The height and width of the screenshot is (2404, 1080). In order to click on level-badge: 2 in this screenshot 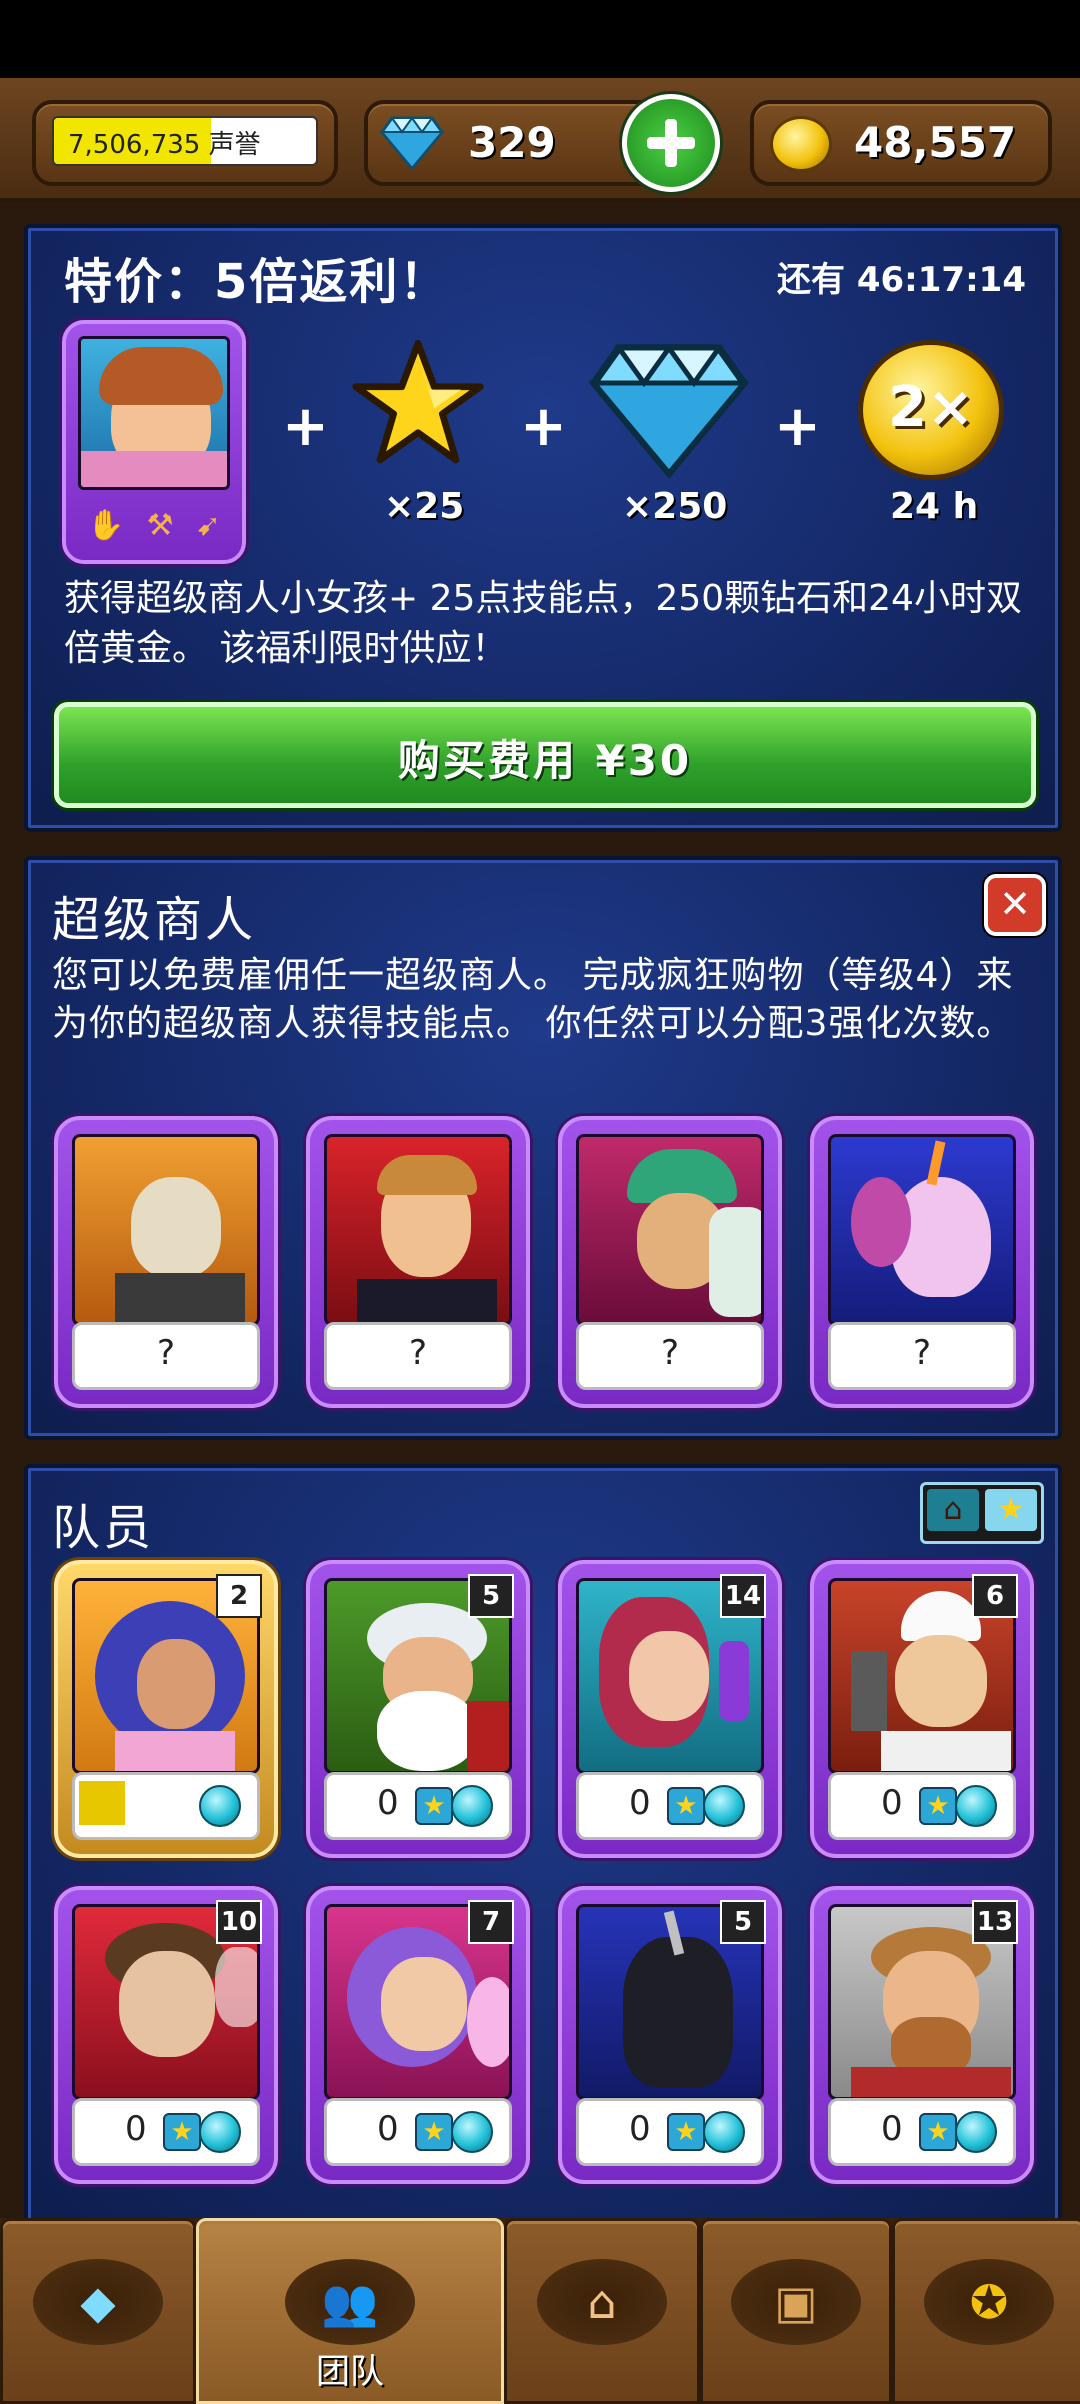, I will do `click(239, 1596)`.